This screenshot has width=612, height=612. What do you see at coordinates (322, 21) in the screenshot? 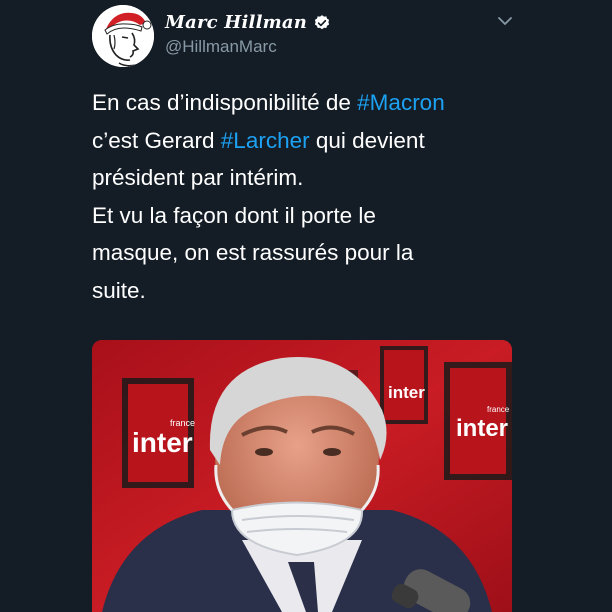
I see `verified-badge-icon` at bounding box center [322, 21].